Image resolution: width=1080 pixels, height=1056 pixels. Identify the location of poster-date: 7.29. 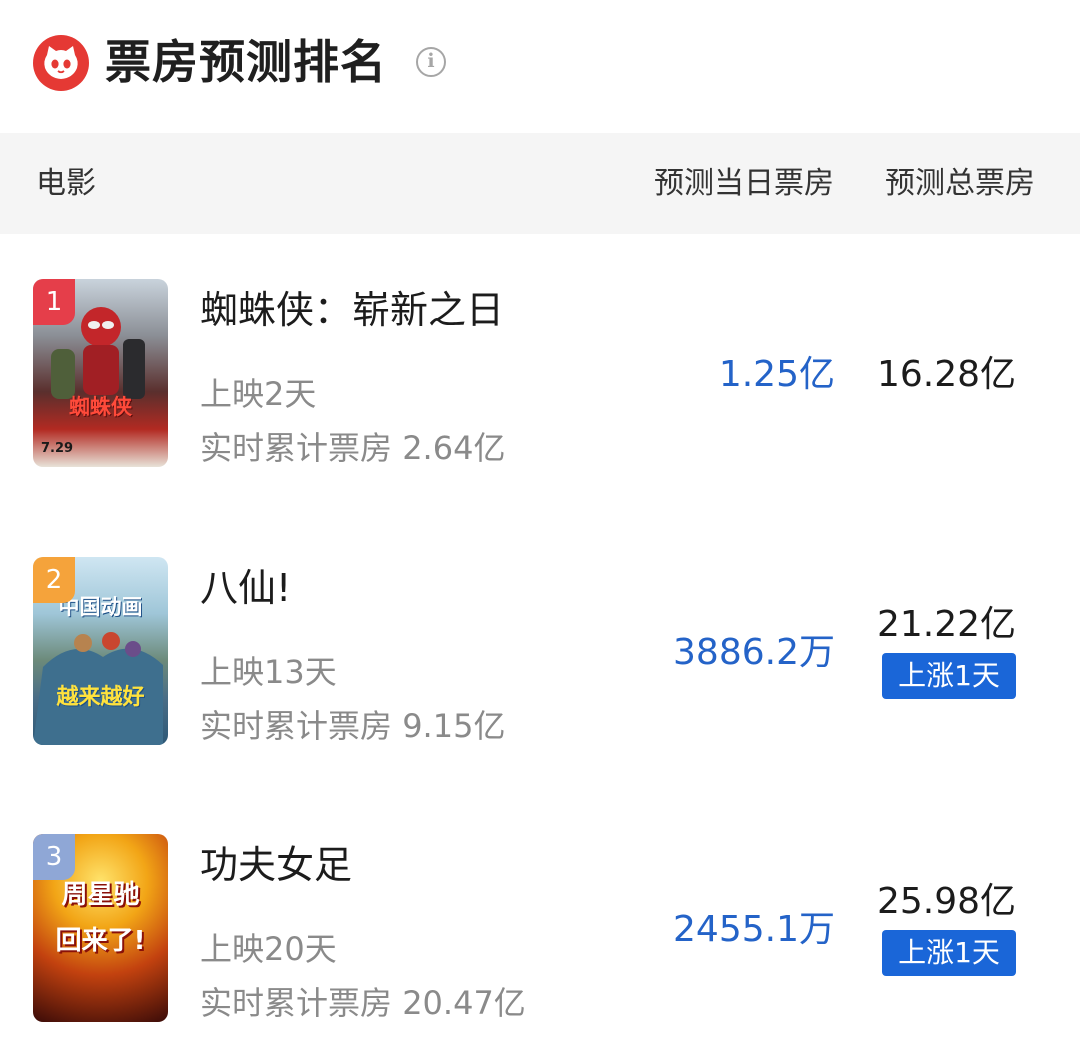
(57, 448).